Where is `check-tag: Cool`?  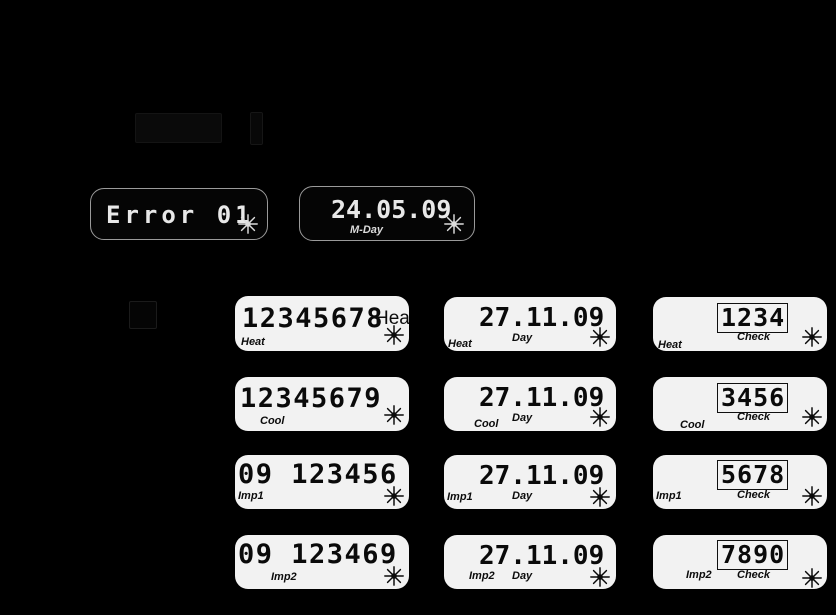
check-tag: Cool is located at coordinates (692, 425).